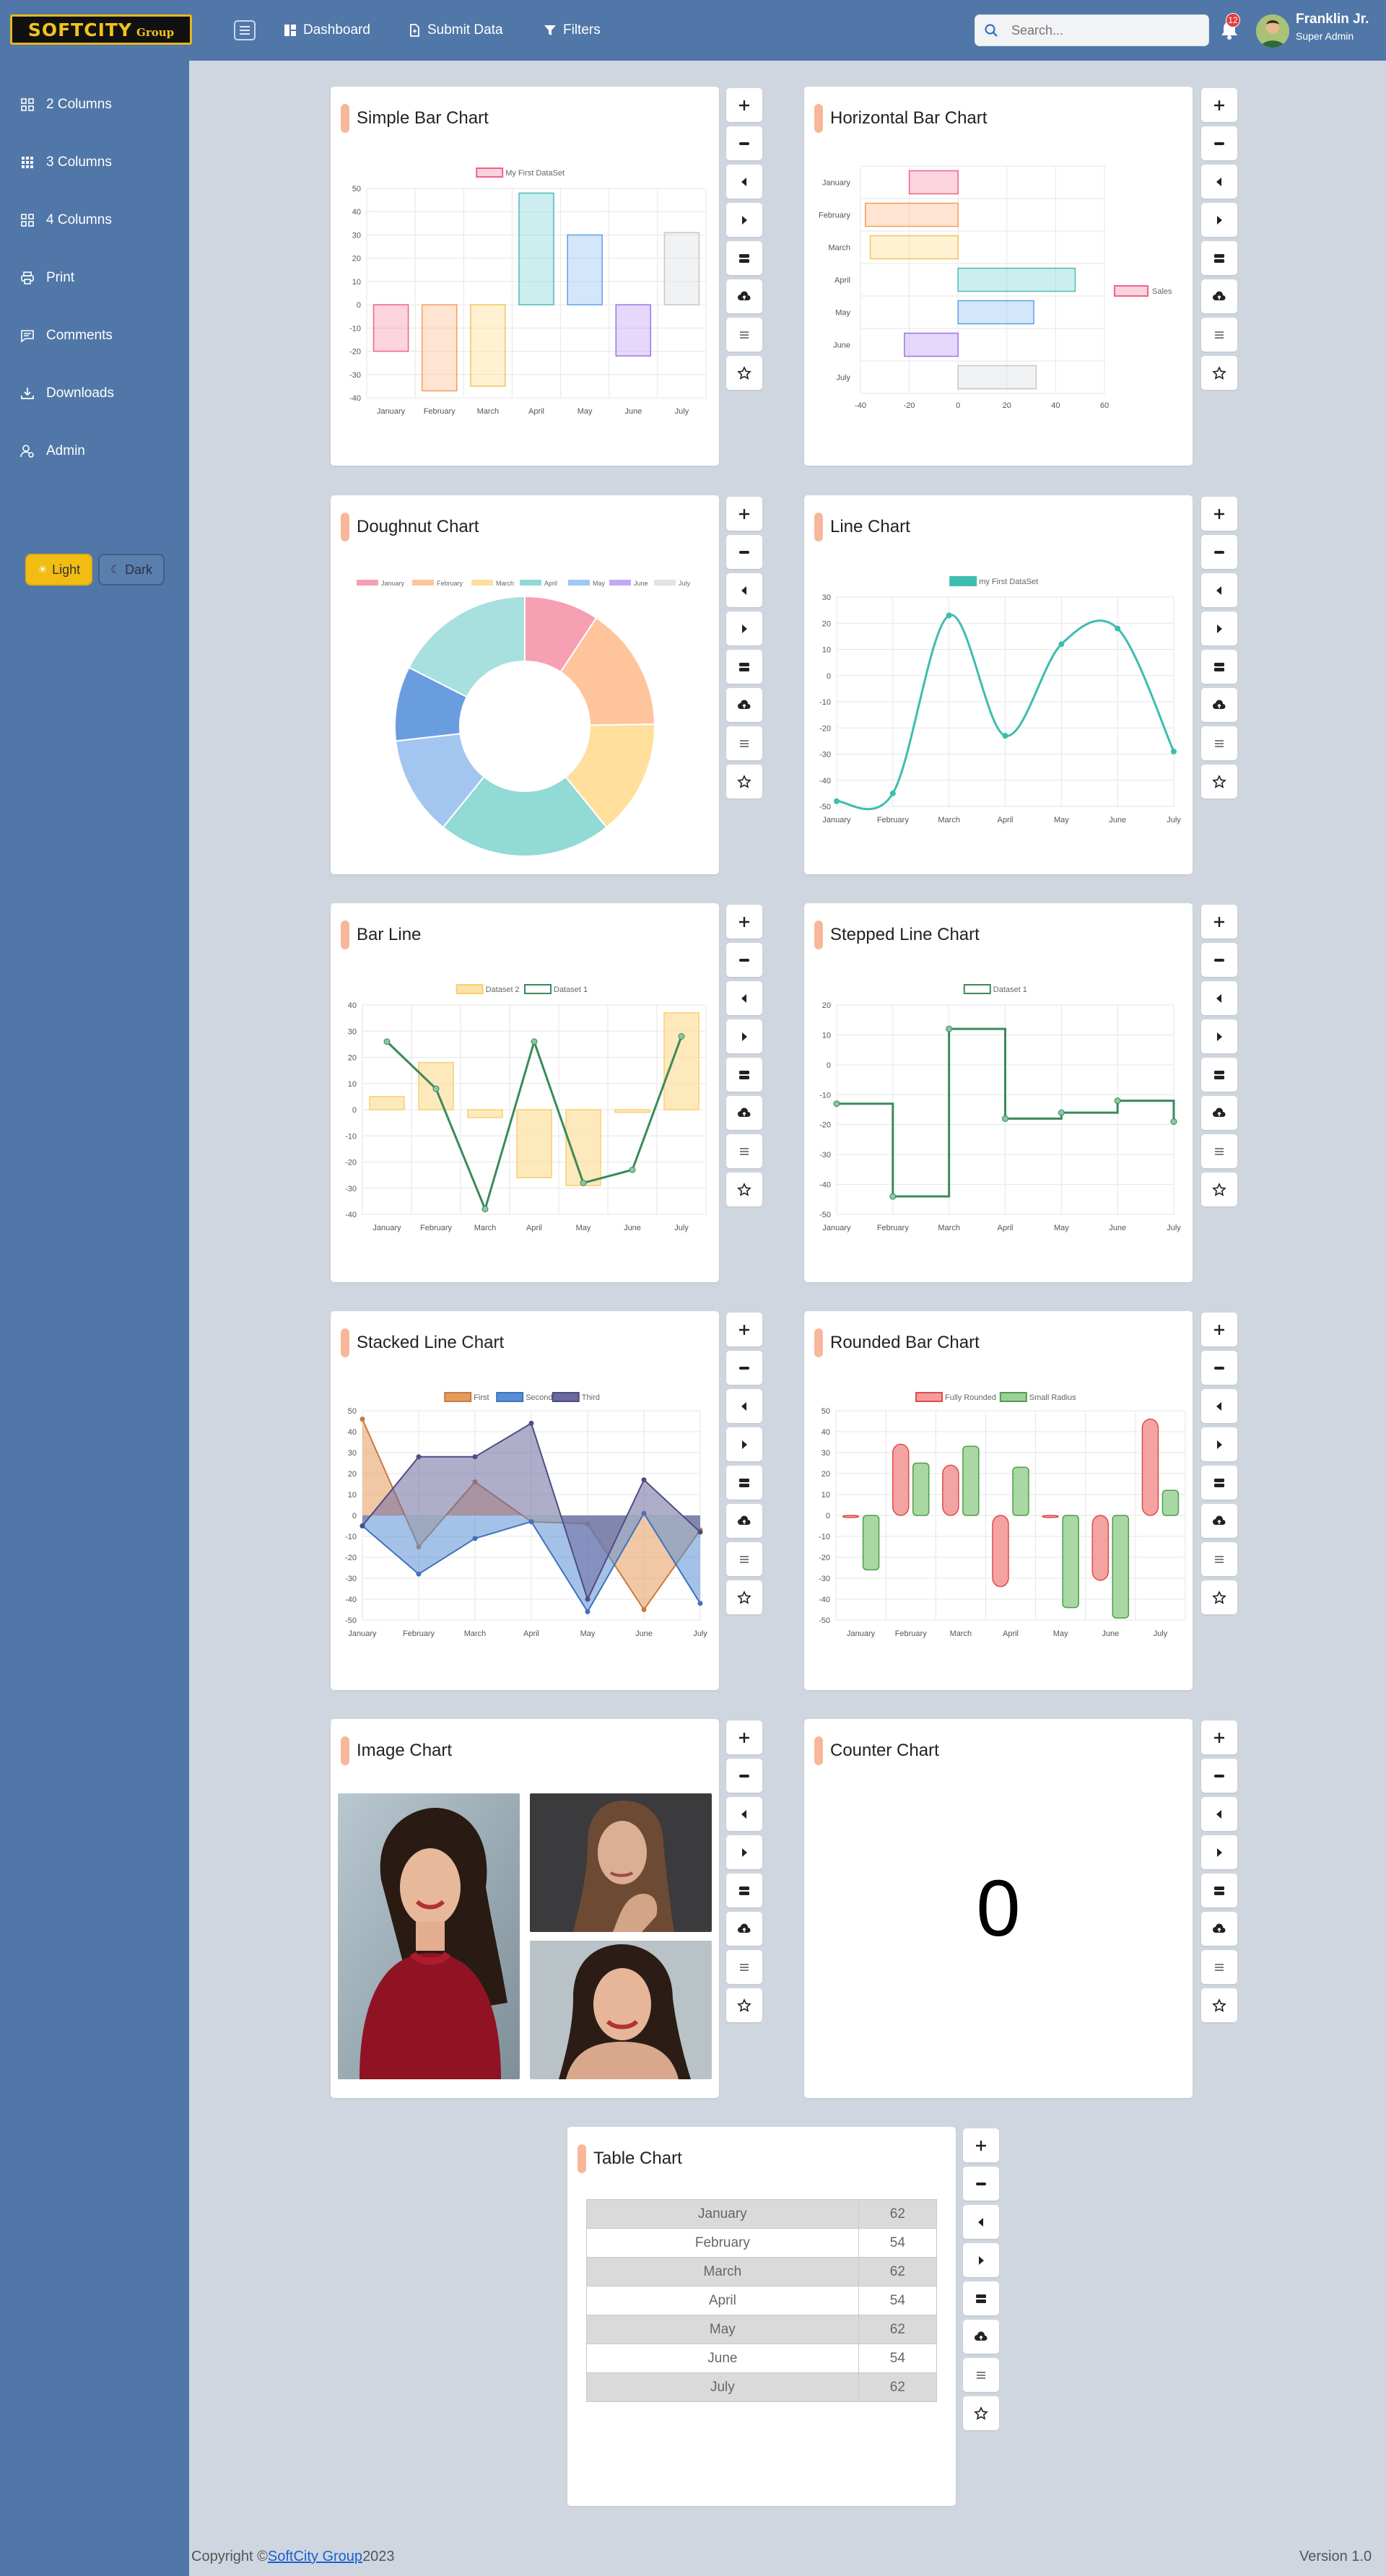 The height and width of the screenshot is (2576, 1386). I want to click on sidebar-item-downloads: Downloads, so click(67, 393).